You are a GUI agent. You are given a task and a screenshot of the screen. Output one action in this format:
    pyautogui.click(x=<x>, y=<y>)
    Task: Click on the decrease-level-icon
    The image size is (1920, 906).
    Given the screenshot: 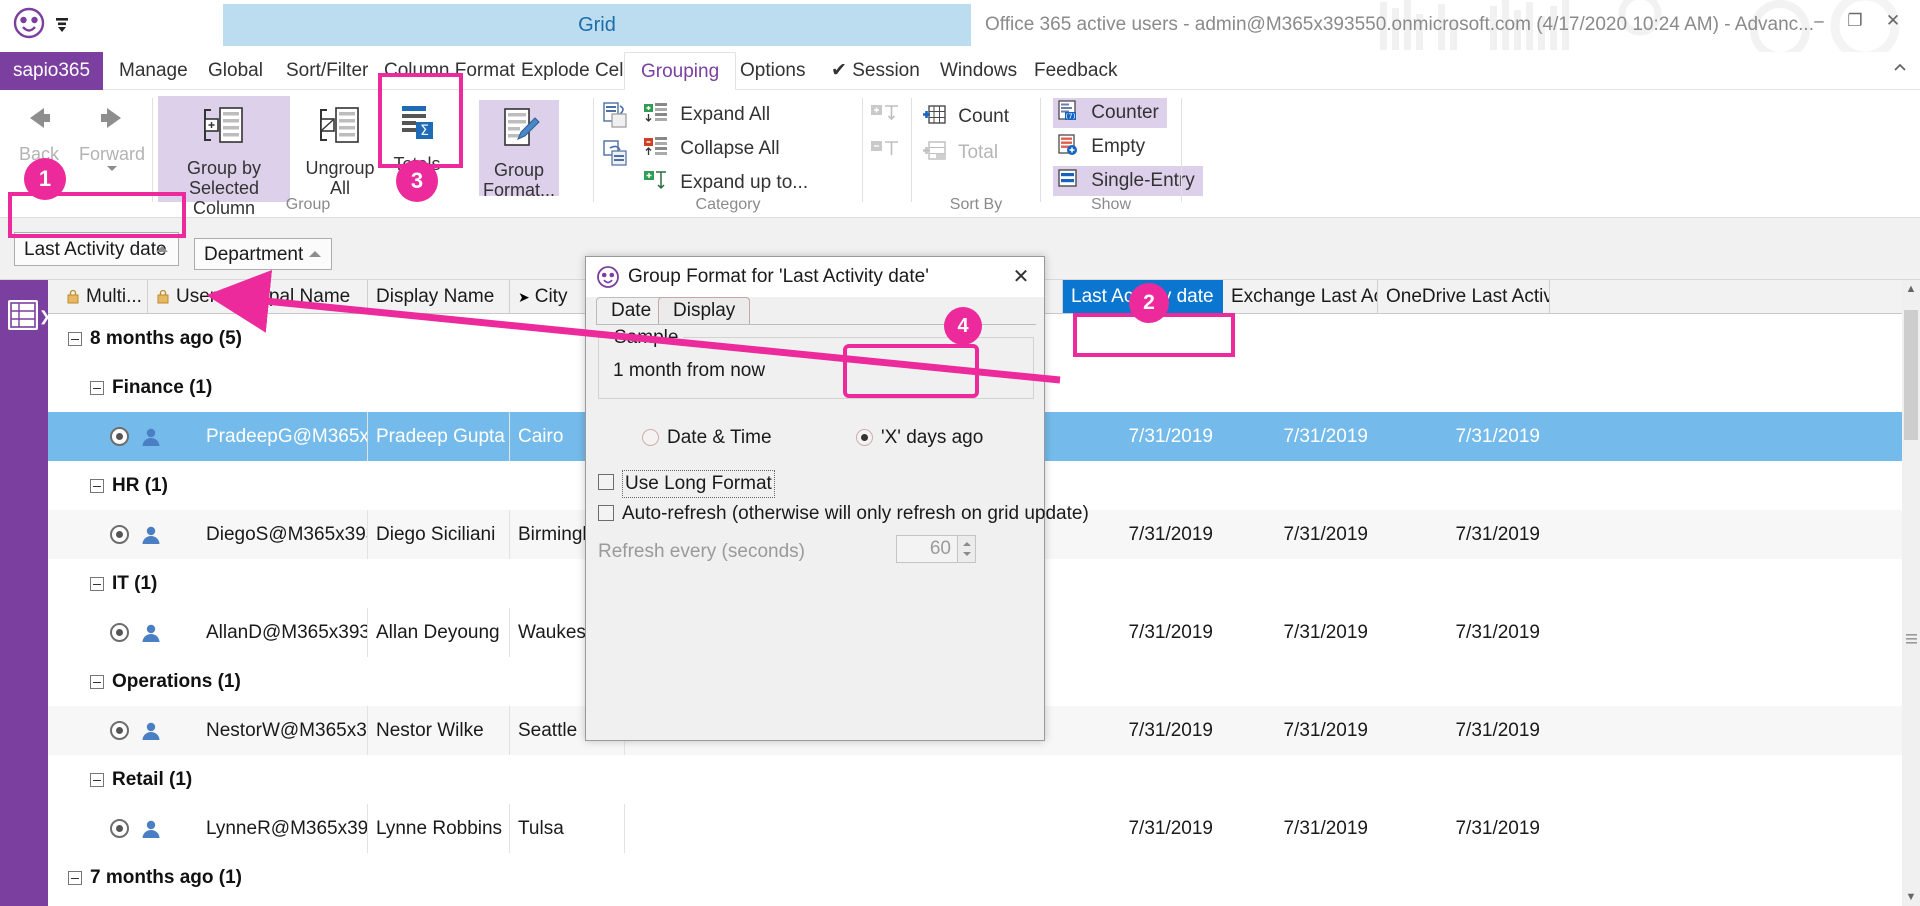 What is the action you would take?
    pyautogui.click(x=886, y=154)
    